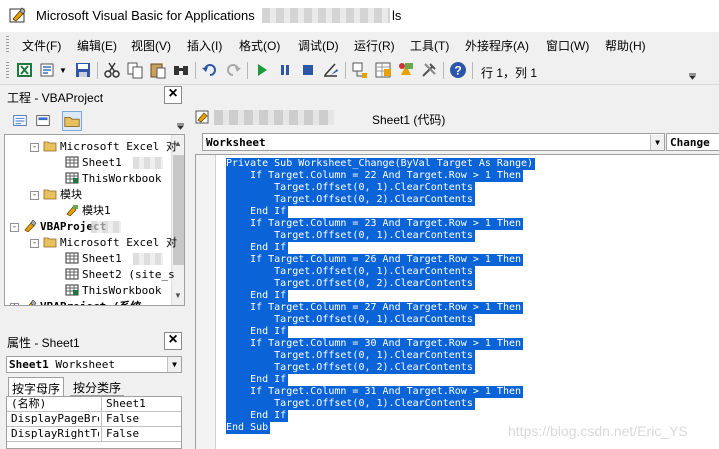 This screenshot has width=719, height=449. Describe the element at coordinates (178, 295) in the screenshot. I see `scroll-down-icon: ▼` at that location.